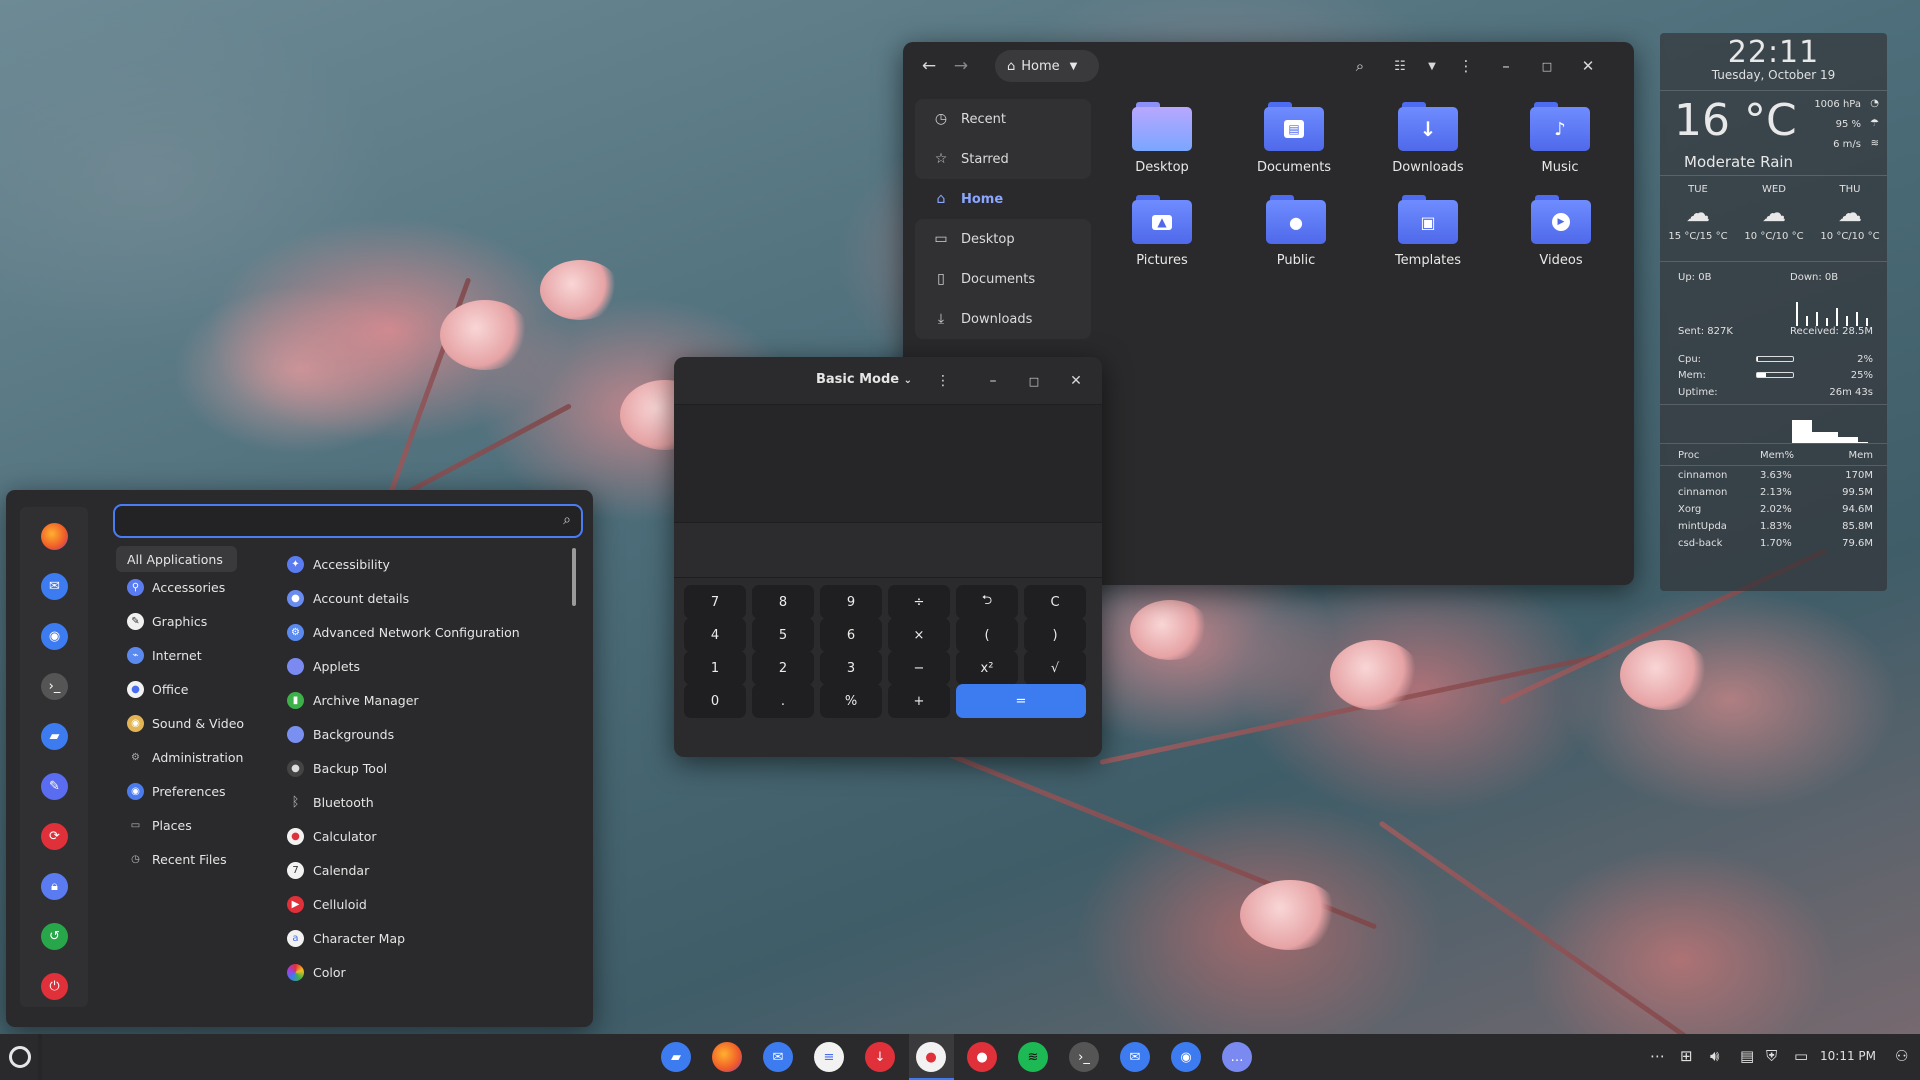 Image resolution: width=1920 pixels, height=1080 pixels. Describe the element at coordinates (919, 602) in the screenshot. I see `key-divide: ÷` at that location.